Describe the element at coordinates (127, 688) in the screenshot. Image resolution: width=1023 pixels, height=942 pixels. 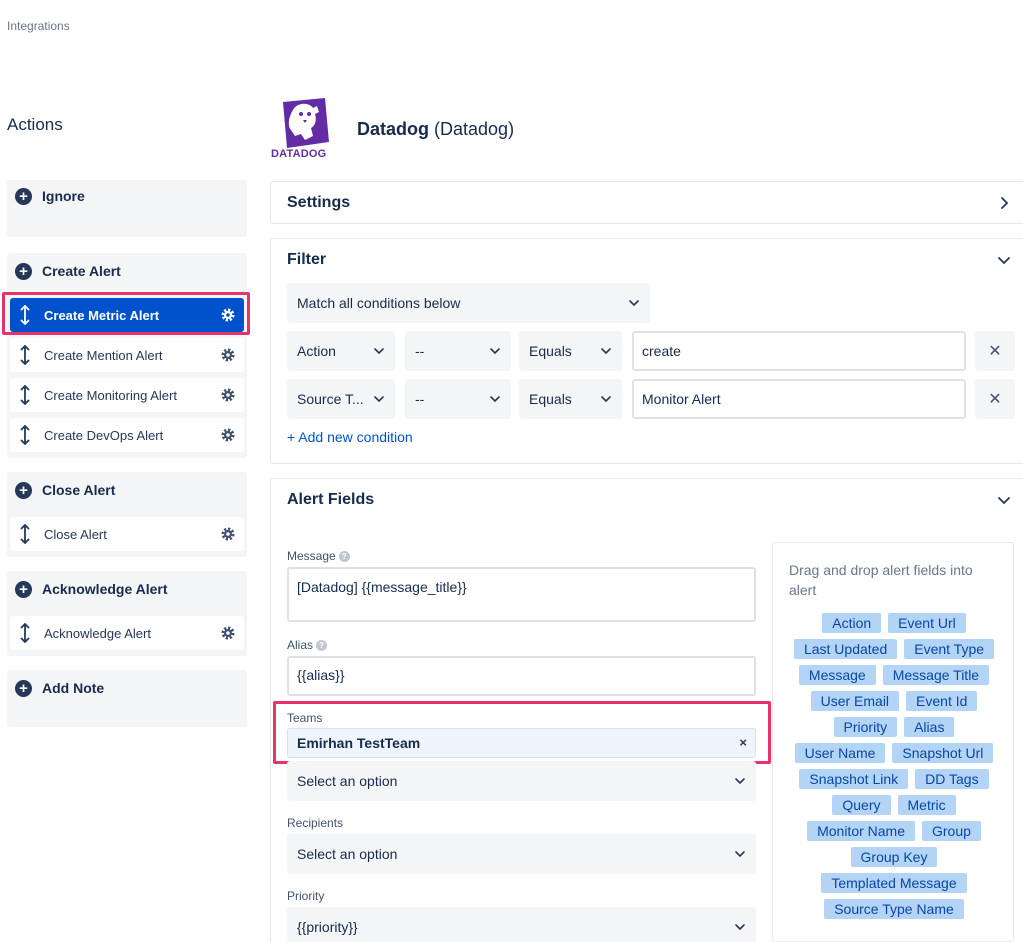
I see `add-note-button: + Add Note` at that location.